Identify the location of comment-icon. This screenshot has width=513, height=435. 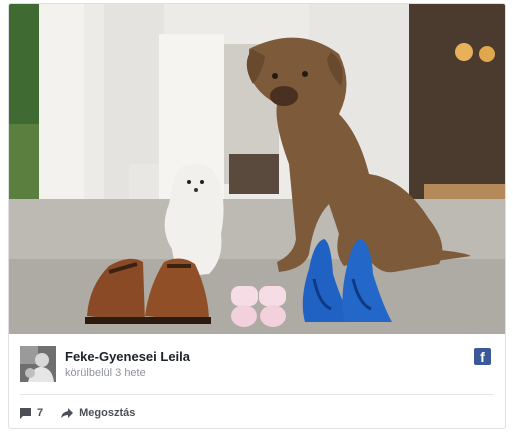
(25, 413).